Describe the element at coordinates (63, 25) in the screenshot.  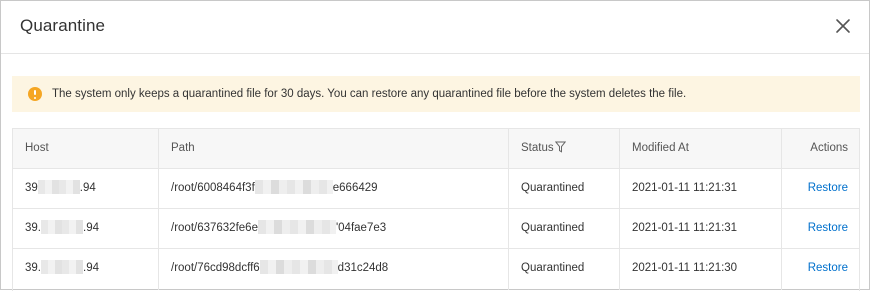
I see `dialog-title: Quarantine` at that location.